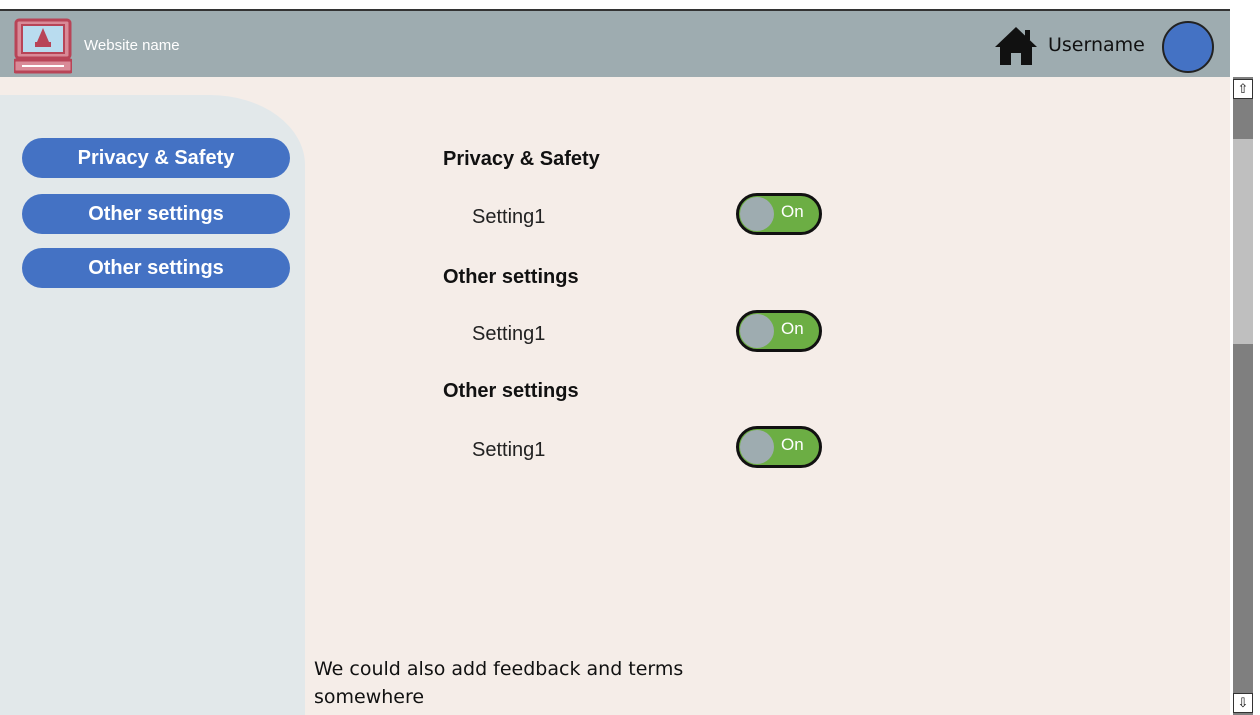  What do you see at coordinates (1243, 89) in the screenshot?
I see `scroll-up-icon: ⇧` at bounding box center [1243, 89].